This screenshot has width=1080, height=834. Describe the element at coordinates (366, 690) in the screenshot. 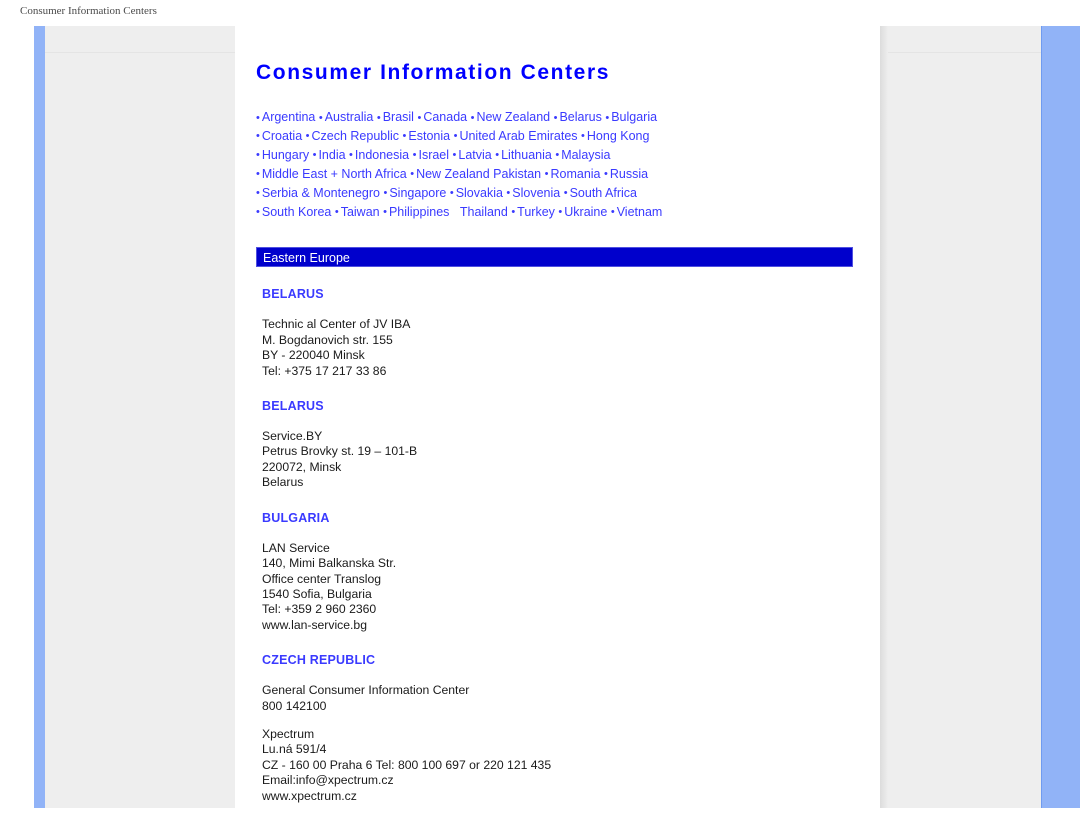

I see `address-line: General Consumer Information Center` at that location.